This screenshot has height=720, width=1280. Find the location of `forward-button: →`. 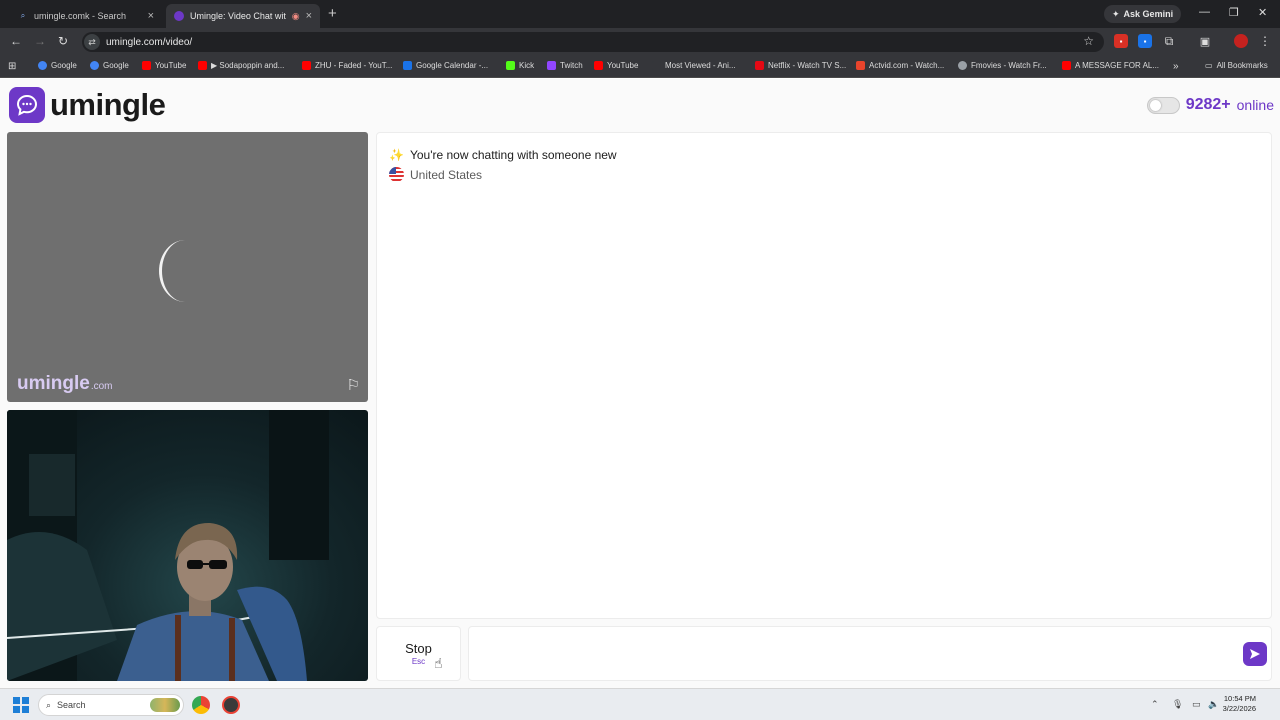

forward-button: → is located at coordinates (40, 41).